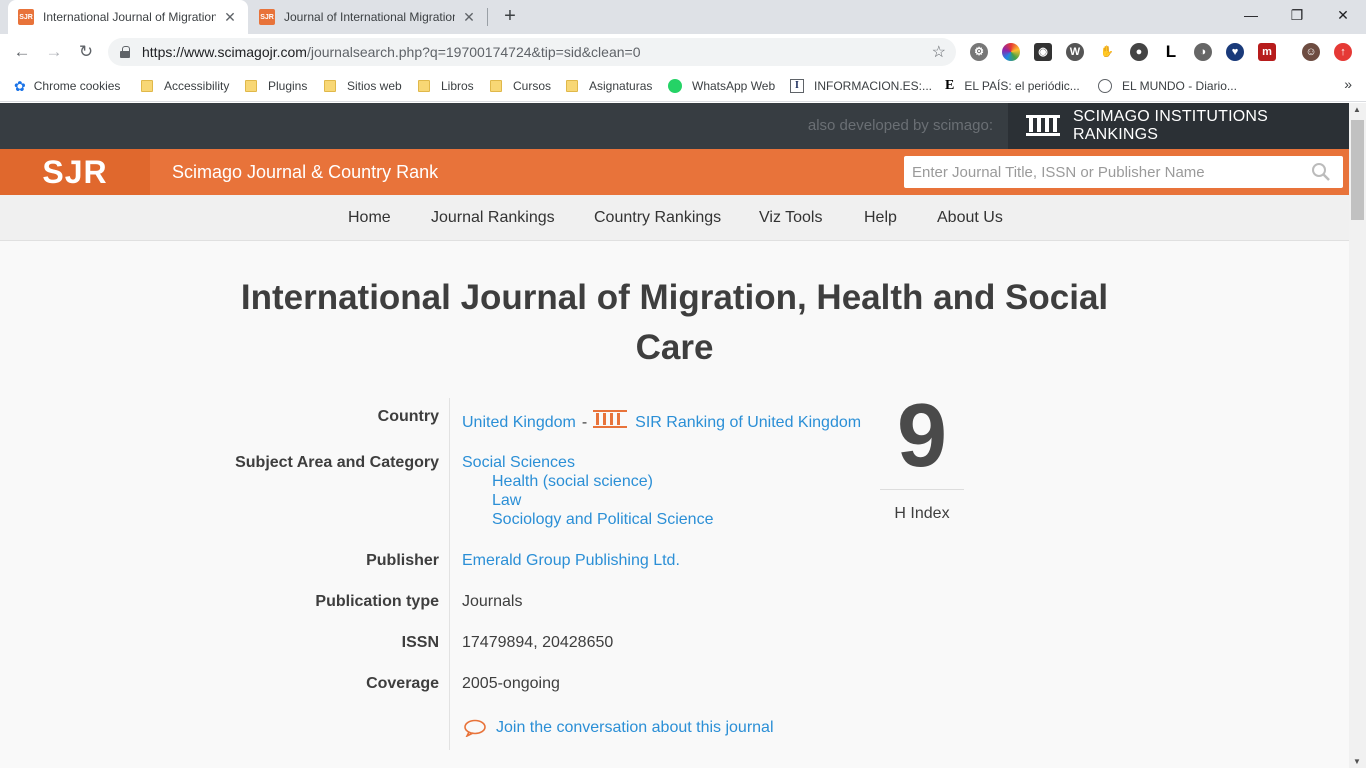 This screenshot has width=1366, height=768. What do you see at coordinates (657, 218) in the screenshot?
I see `nav-country-rankings: Country Rankings` at bounding box center [657, 218].